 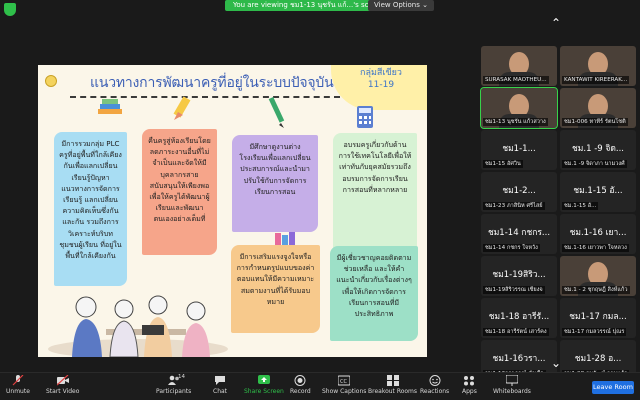 I want to click on whiteboards-label: Whiteboards, so click(x=512, y=391).